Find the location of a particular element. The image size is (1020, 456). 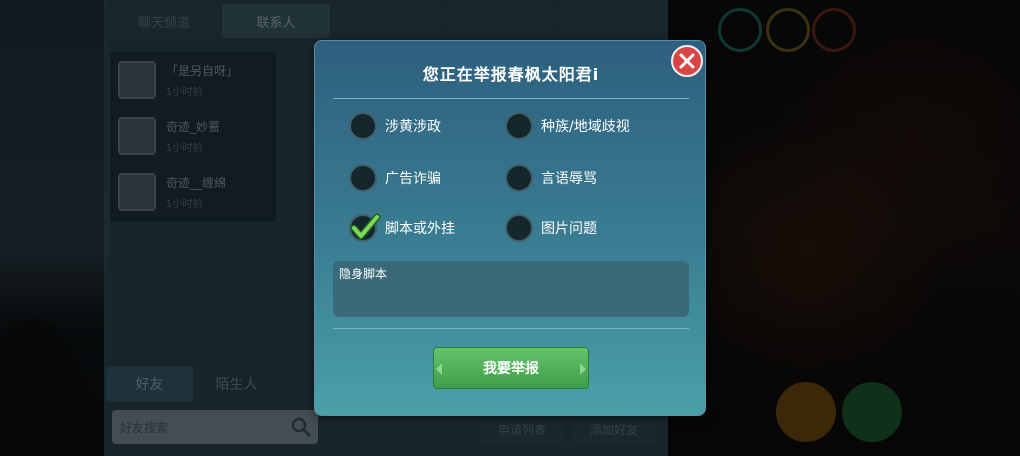

option-label: 涉黄涉政 is located at coordinates (413, 127).